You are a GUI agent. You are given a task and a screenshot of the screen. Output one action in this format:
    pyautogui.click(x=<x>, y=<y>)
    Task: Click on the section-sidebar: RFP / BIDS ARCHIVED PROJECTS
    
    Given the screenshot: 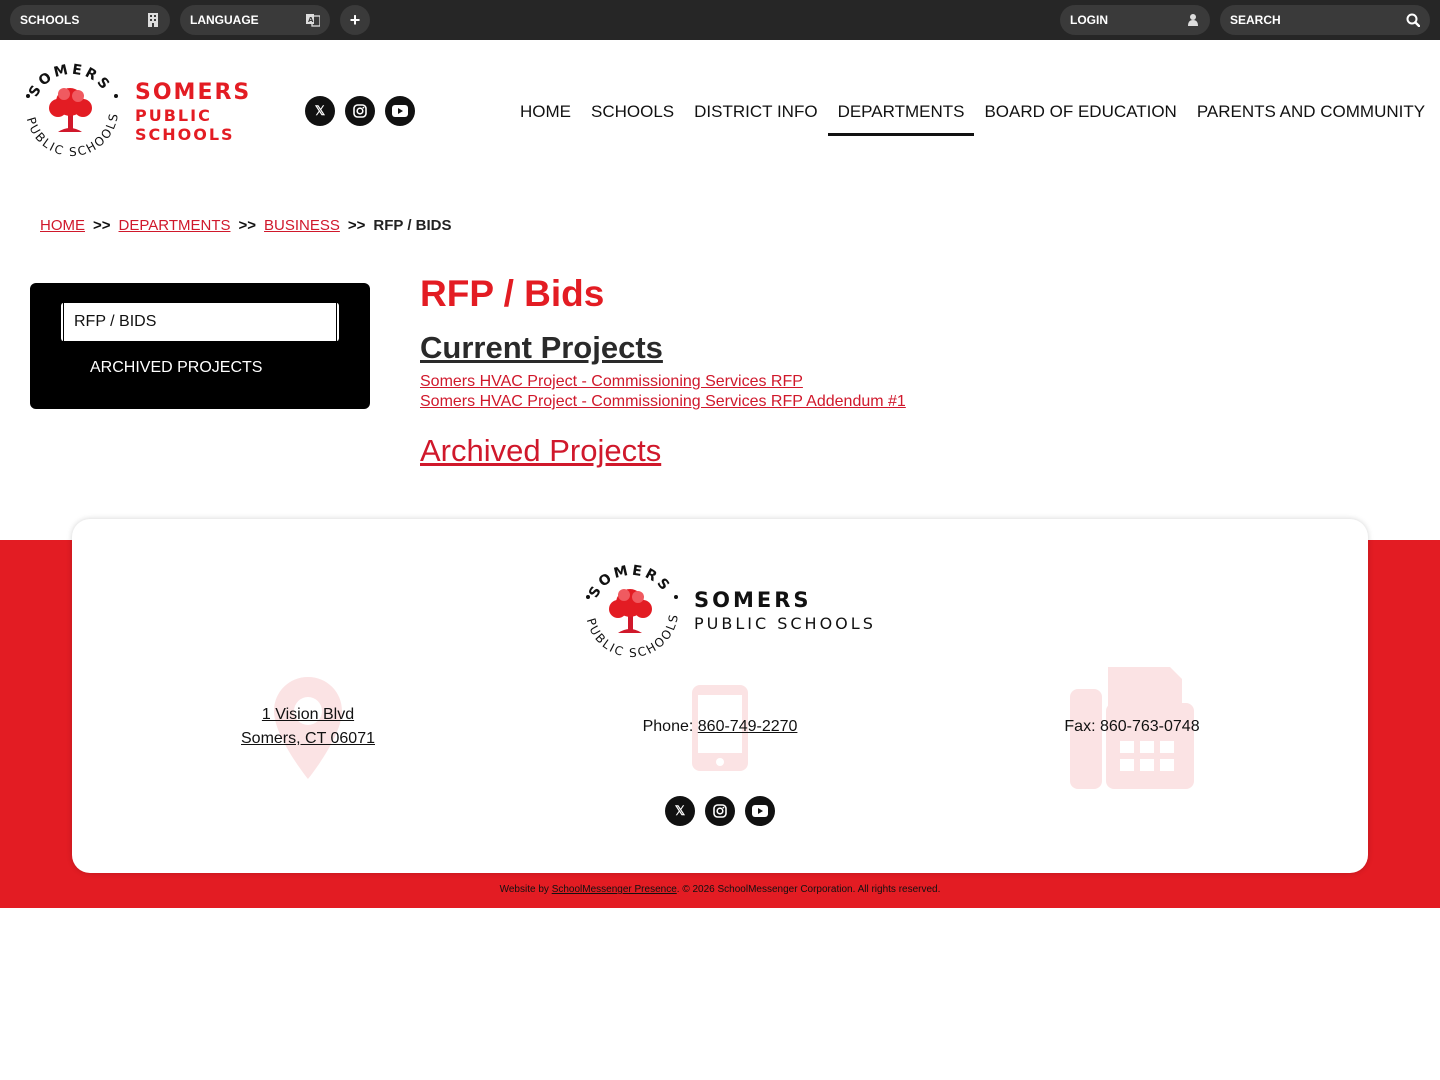 What is the action you would take?
    pyautogui.click(x=200, y=346)
    